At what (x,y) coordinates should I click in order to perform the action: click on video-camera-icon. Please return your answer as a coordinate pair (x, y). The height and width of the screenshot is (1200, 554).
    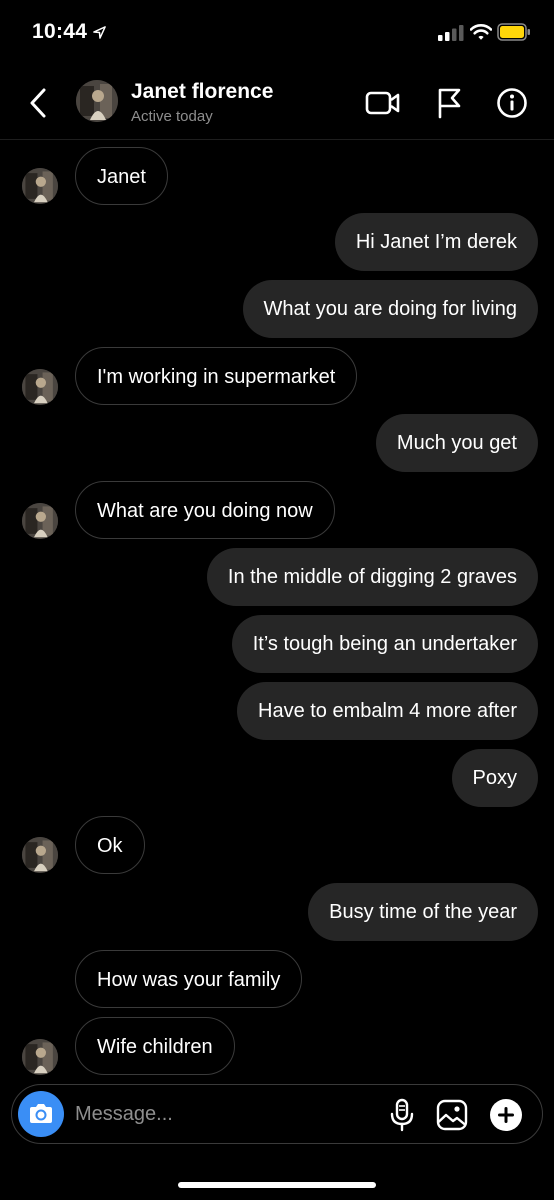
    Looking at the image, I should click on (382, 103).